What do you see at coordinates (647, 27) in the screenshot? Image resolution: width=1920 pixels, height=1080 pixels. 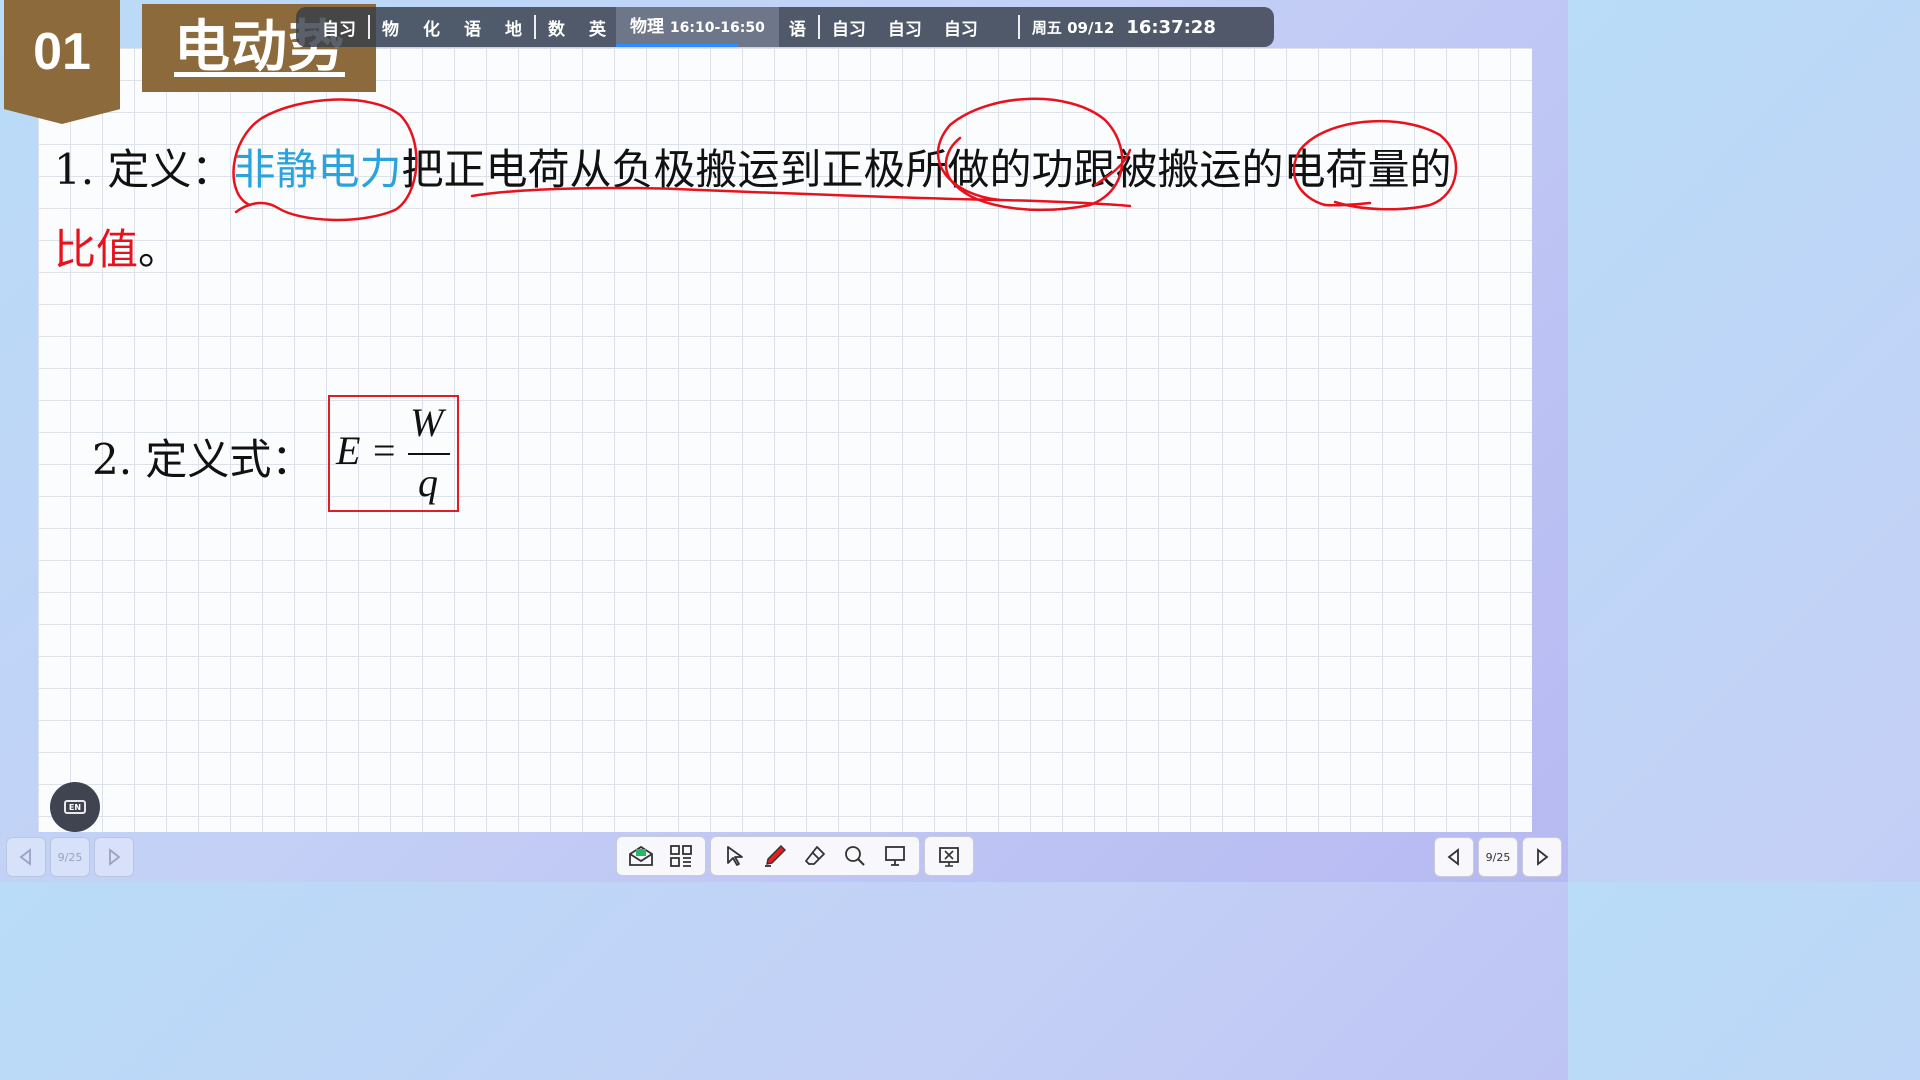 I see `current-class-label: 物理` at bounding box center [647, 27].